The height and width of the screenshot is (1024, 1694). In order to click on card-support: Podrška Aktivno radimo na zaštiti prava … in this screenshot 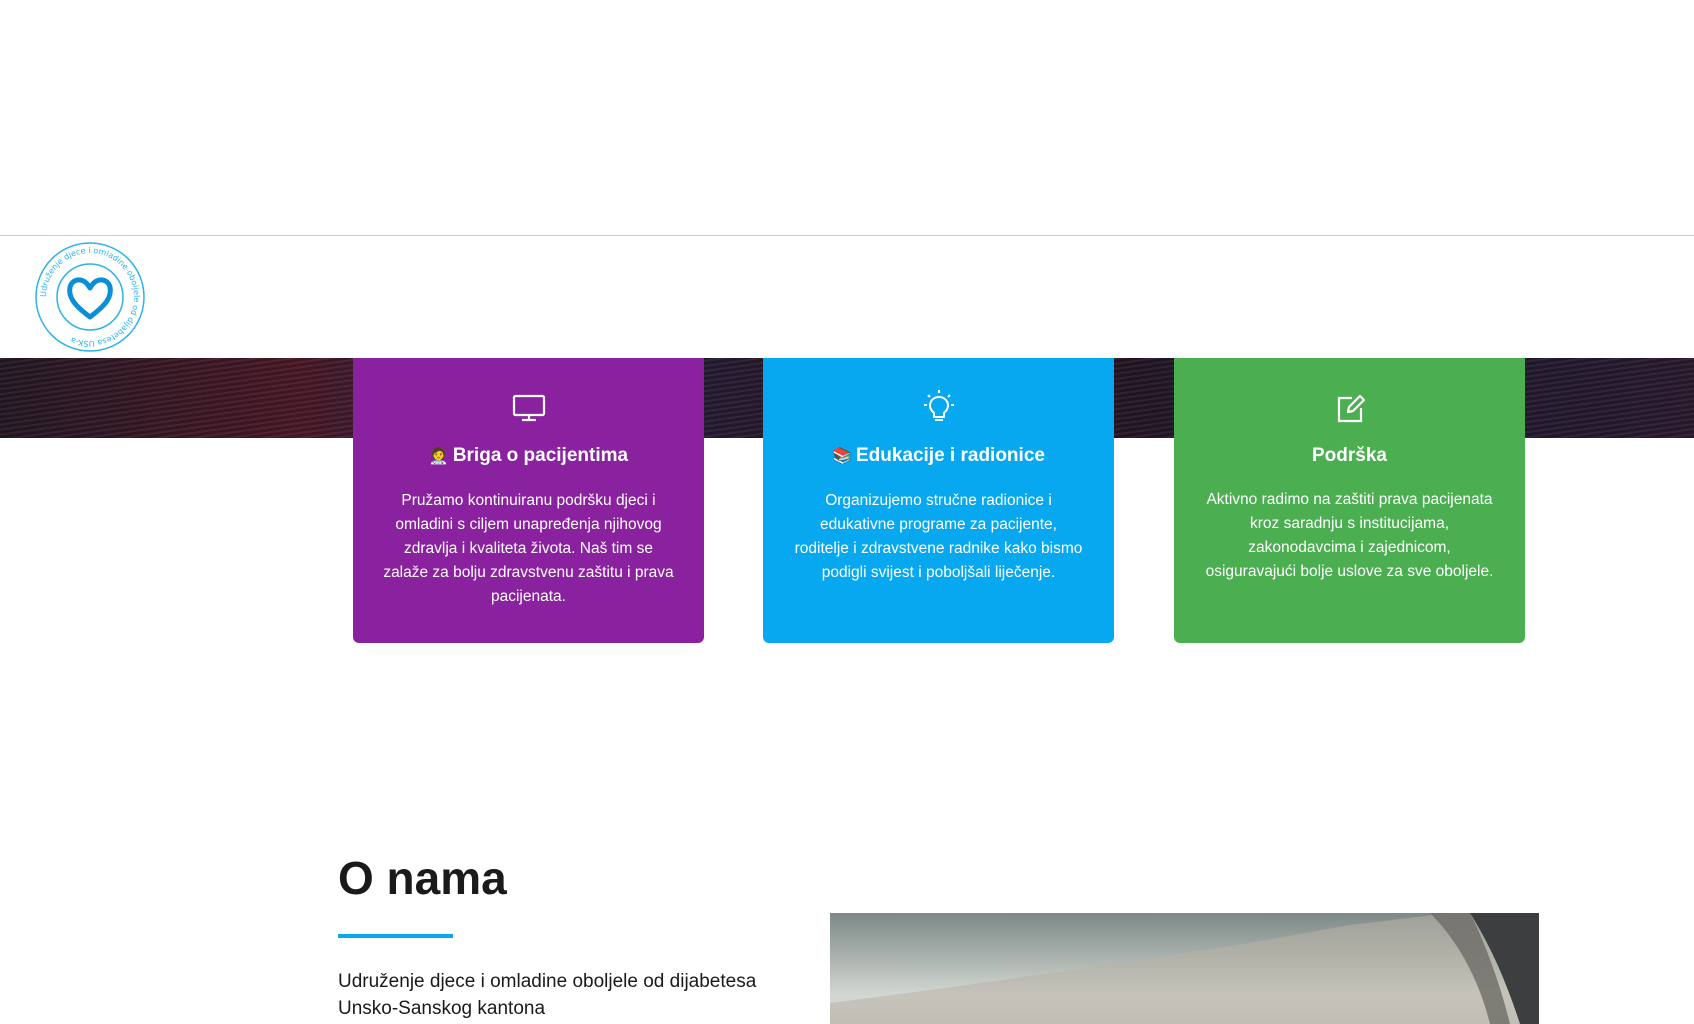, I will do `click(1349, 500)`.